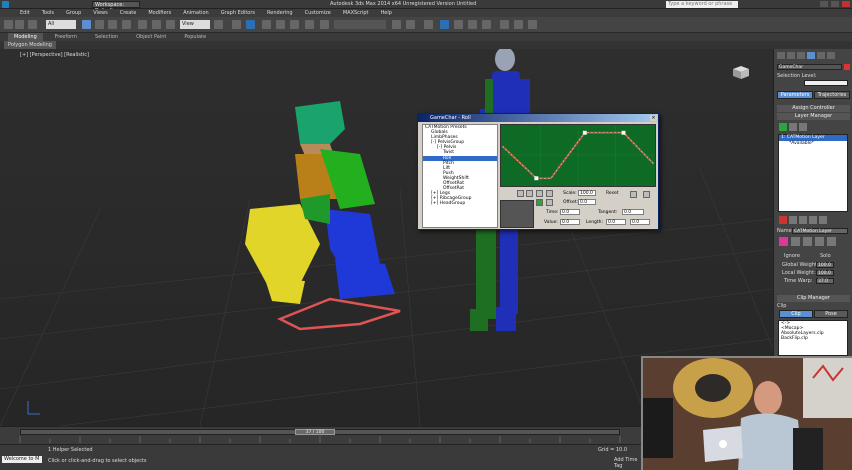 The image size is (852, 470). What do you see at coordinates (280, 24) in the screenshot?
I see `percent-snap-icon` at bounding box center [280, 24].